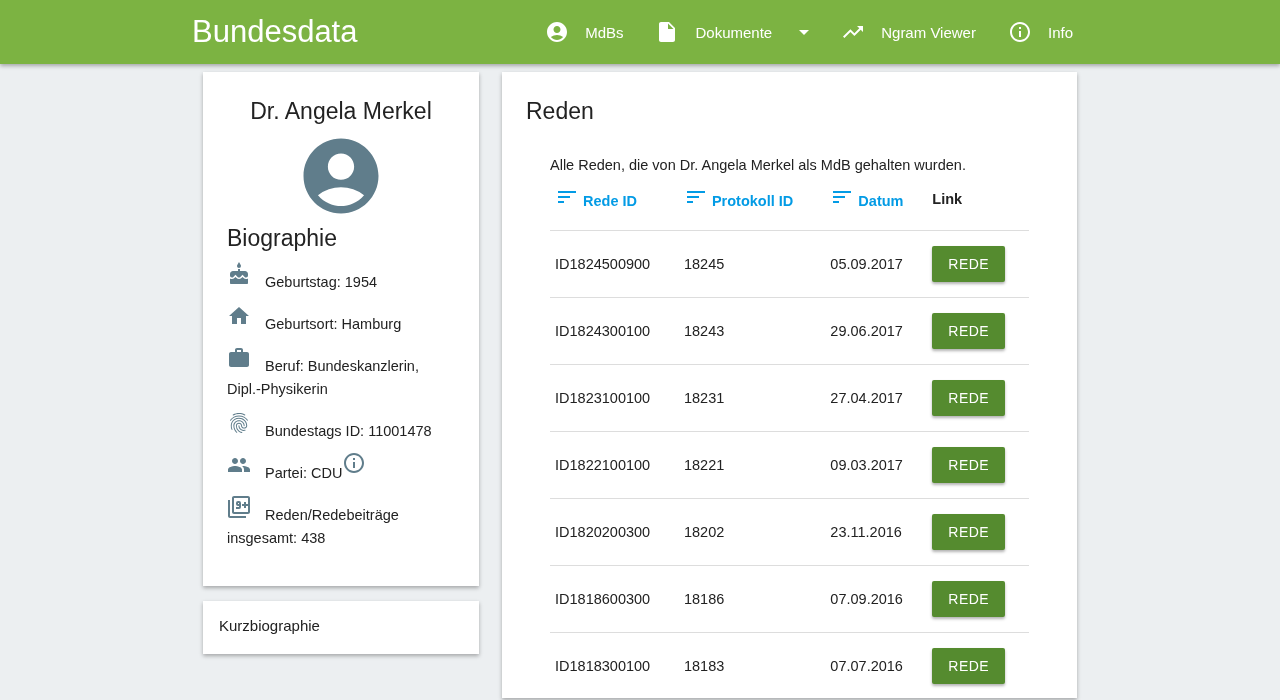 This screenshot has height=700, width=1280. Describe the element at coordinates (1040, 32) in the screenshot. I see `nav-link: Info` at that location.